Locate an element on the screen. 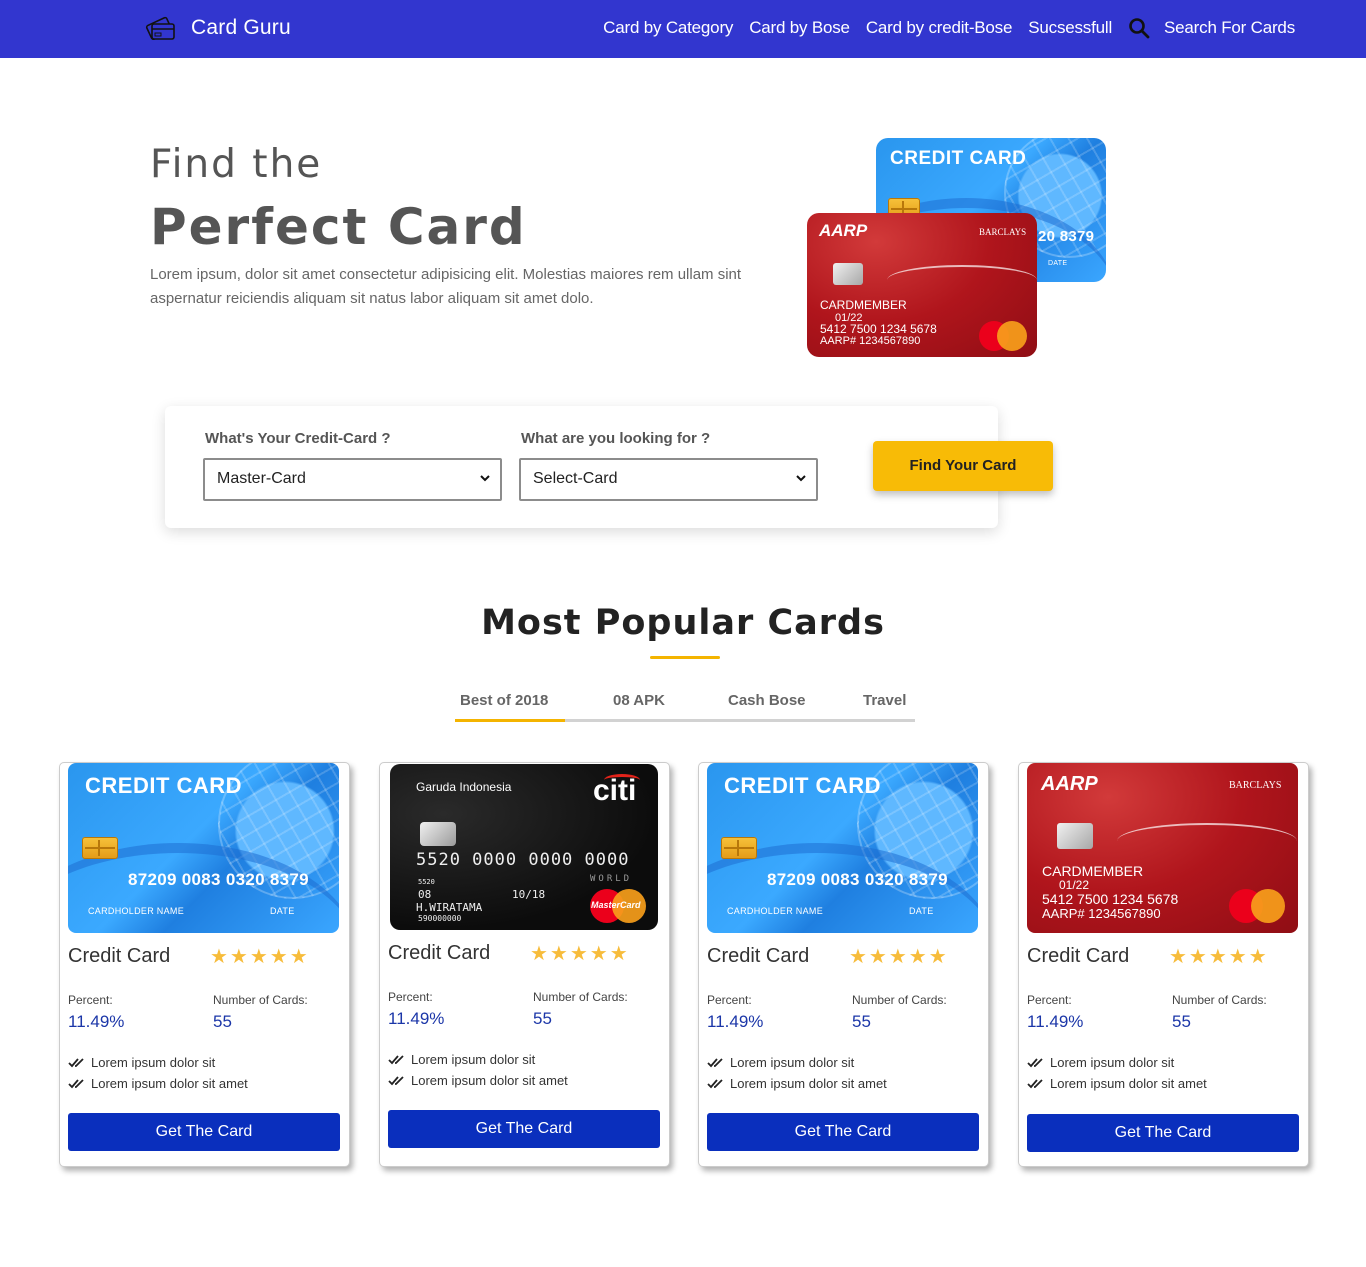  card-small-number: 5520 is located at coordinates (426, 882).